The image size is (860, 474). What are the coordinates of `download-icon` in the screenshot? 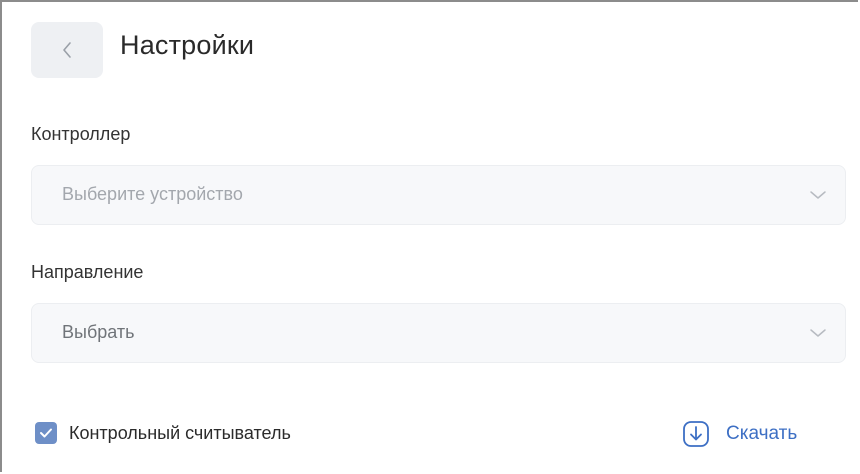 It's located at (696, 434).